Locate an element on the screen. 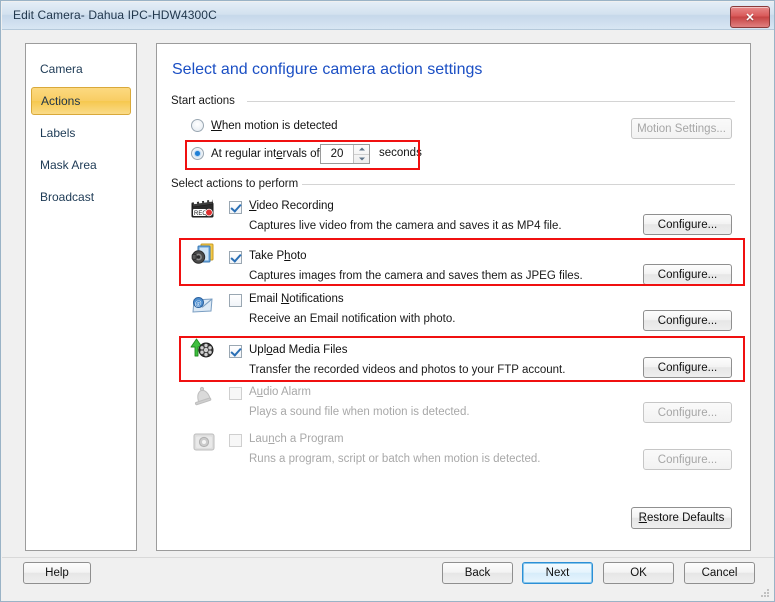 This screenshot has width=775, height=602. radio-when-motion-detected: When motion is detected is located at coordinates (264, 125).